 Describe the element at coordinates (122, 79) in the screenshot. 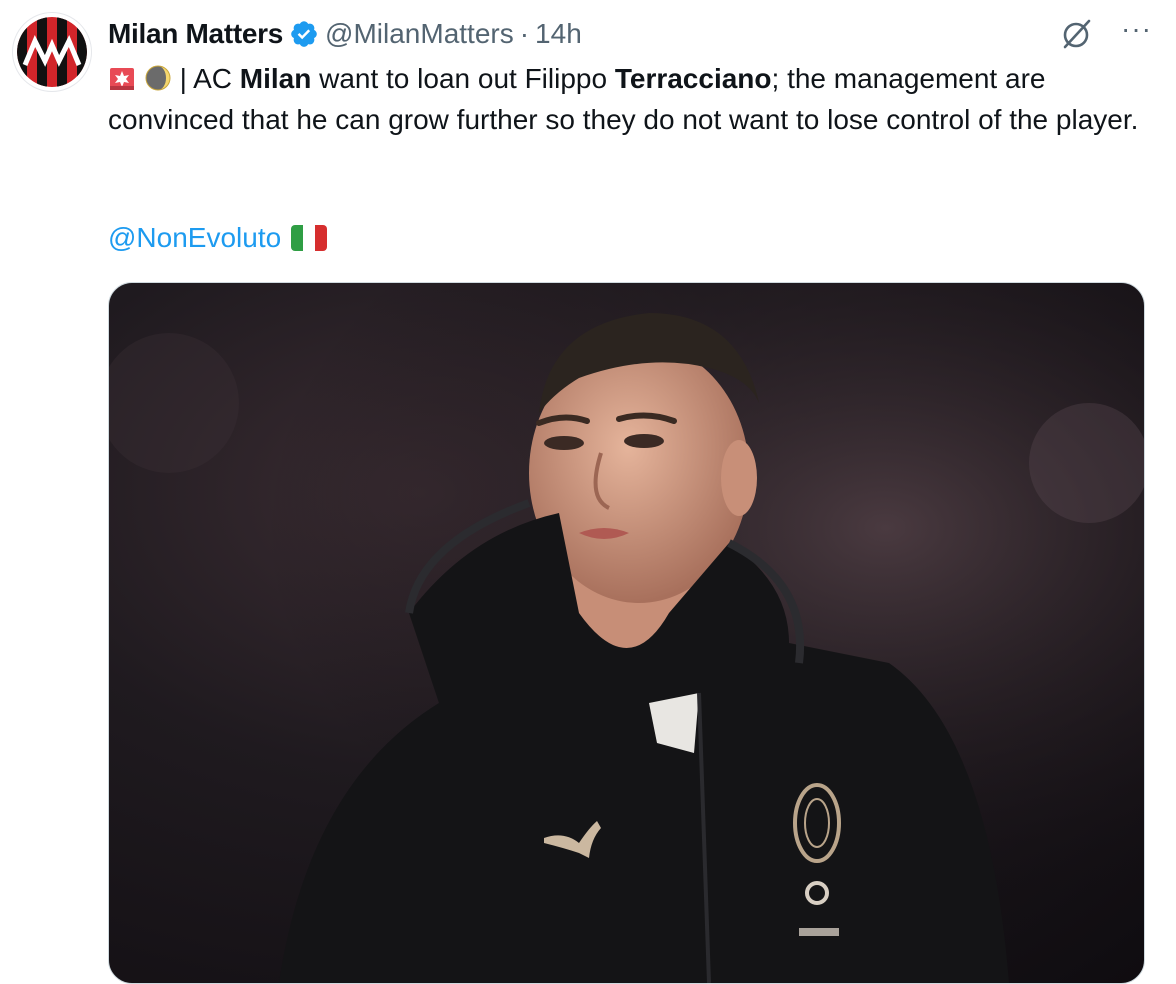

I see `siren-emoji` at that location.